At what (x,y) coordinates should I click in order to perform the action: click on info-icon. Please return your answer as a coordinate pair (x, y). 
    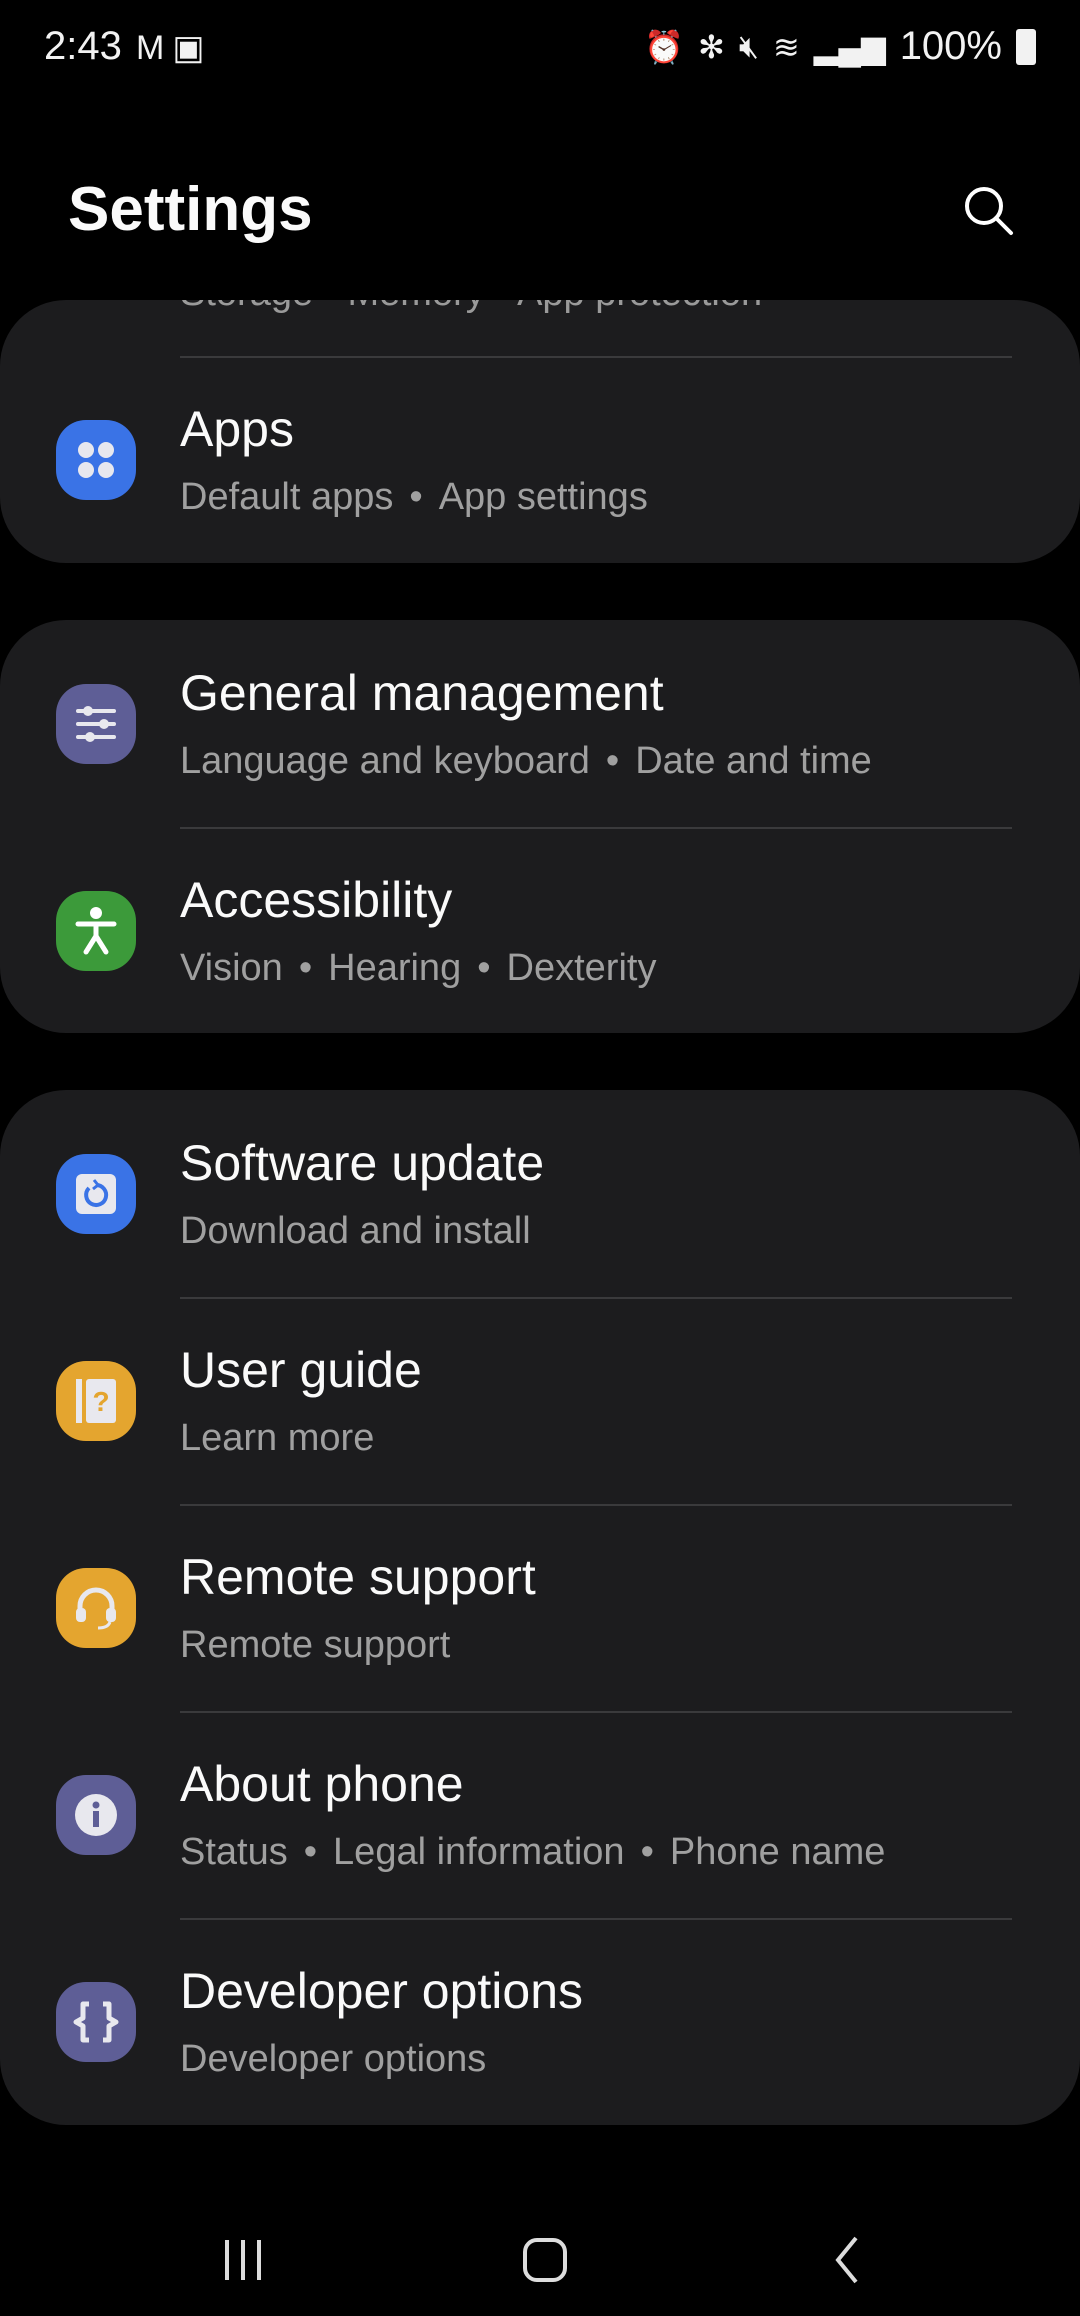
    Looking at the image, I should click on (96, 1815).